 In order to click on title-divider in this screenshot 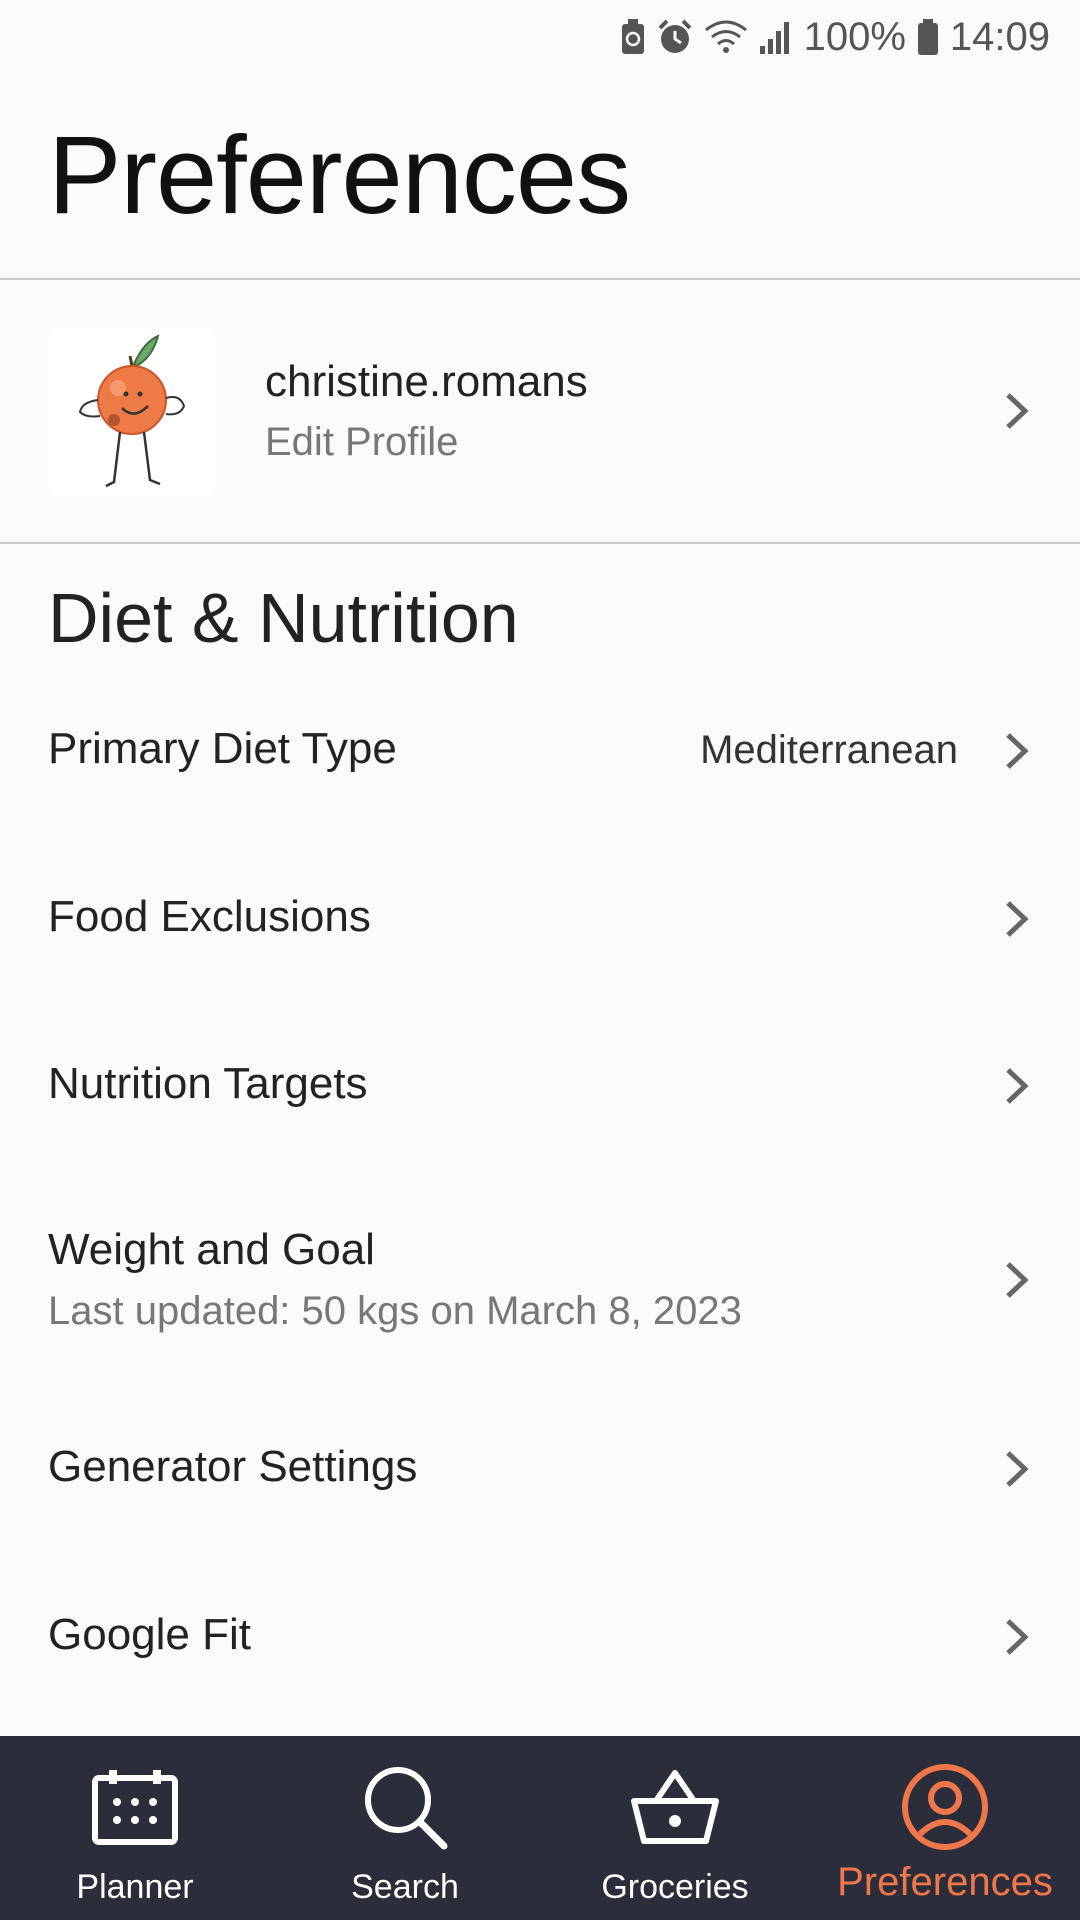, I will do `click(540, 279)`.